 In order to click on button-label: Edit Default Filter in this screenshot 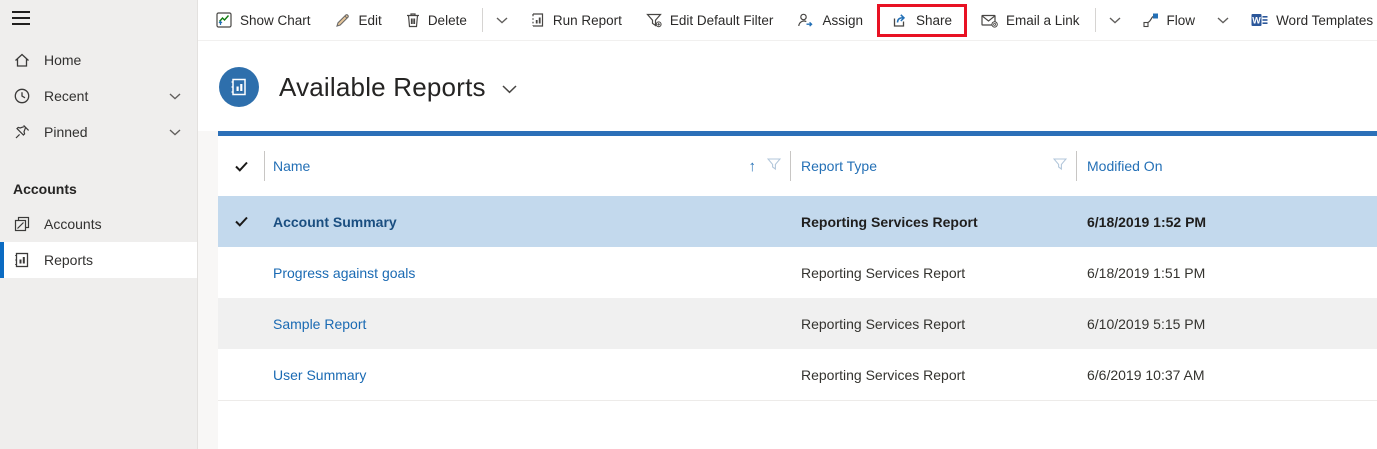, I will do `click(721, 20)`.